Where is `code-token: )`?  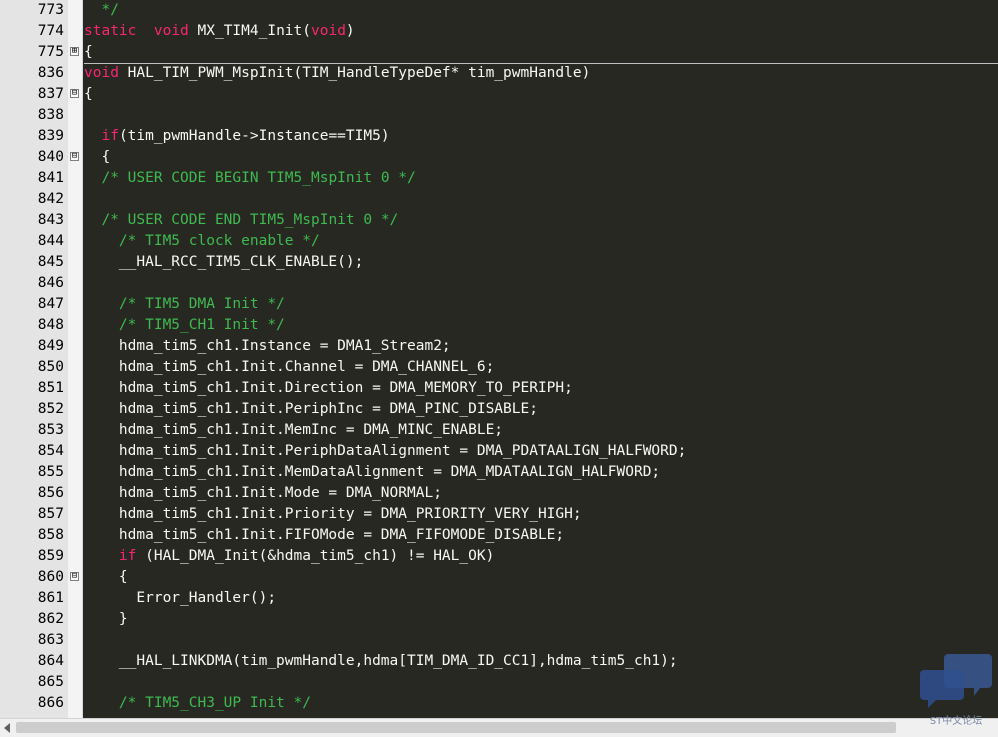
code-token: ) is located at coordinates (350, 31).